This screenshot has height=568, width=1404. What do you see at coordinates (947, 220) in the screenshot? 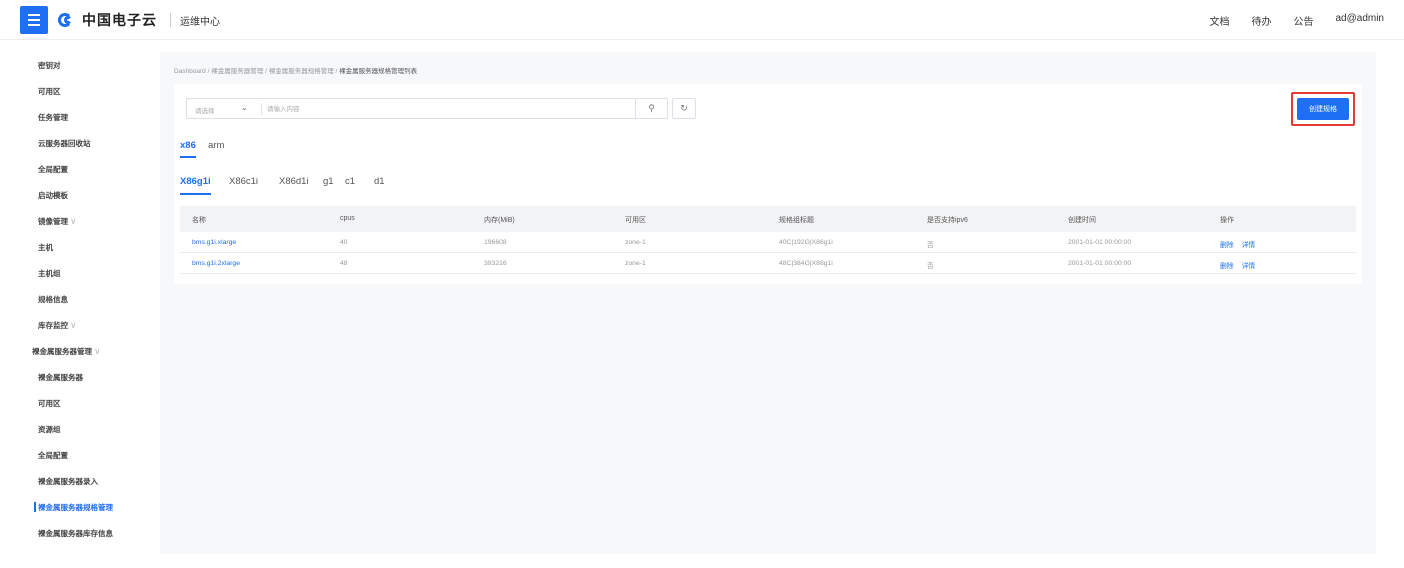
I see `column-header: 是否支持ipv6` at bounding box center [947, 220].